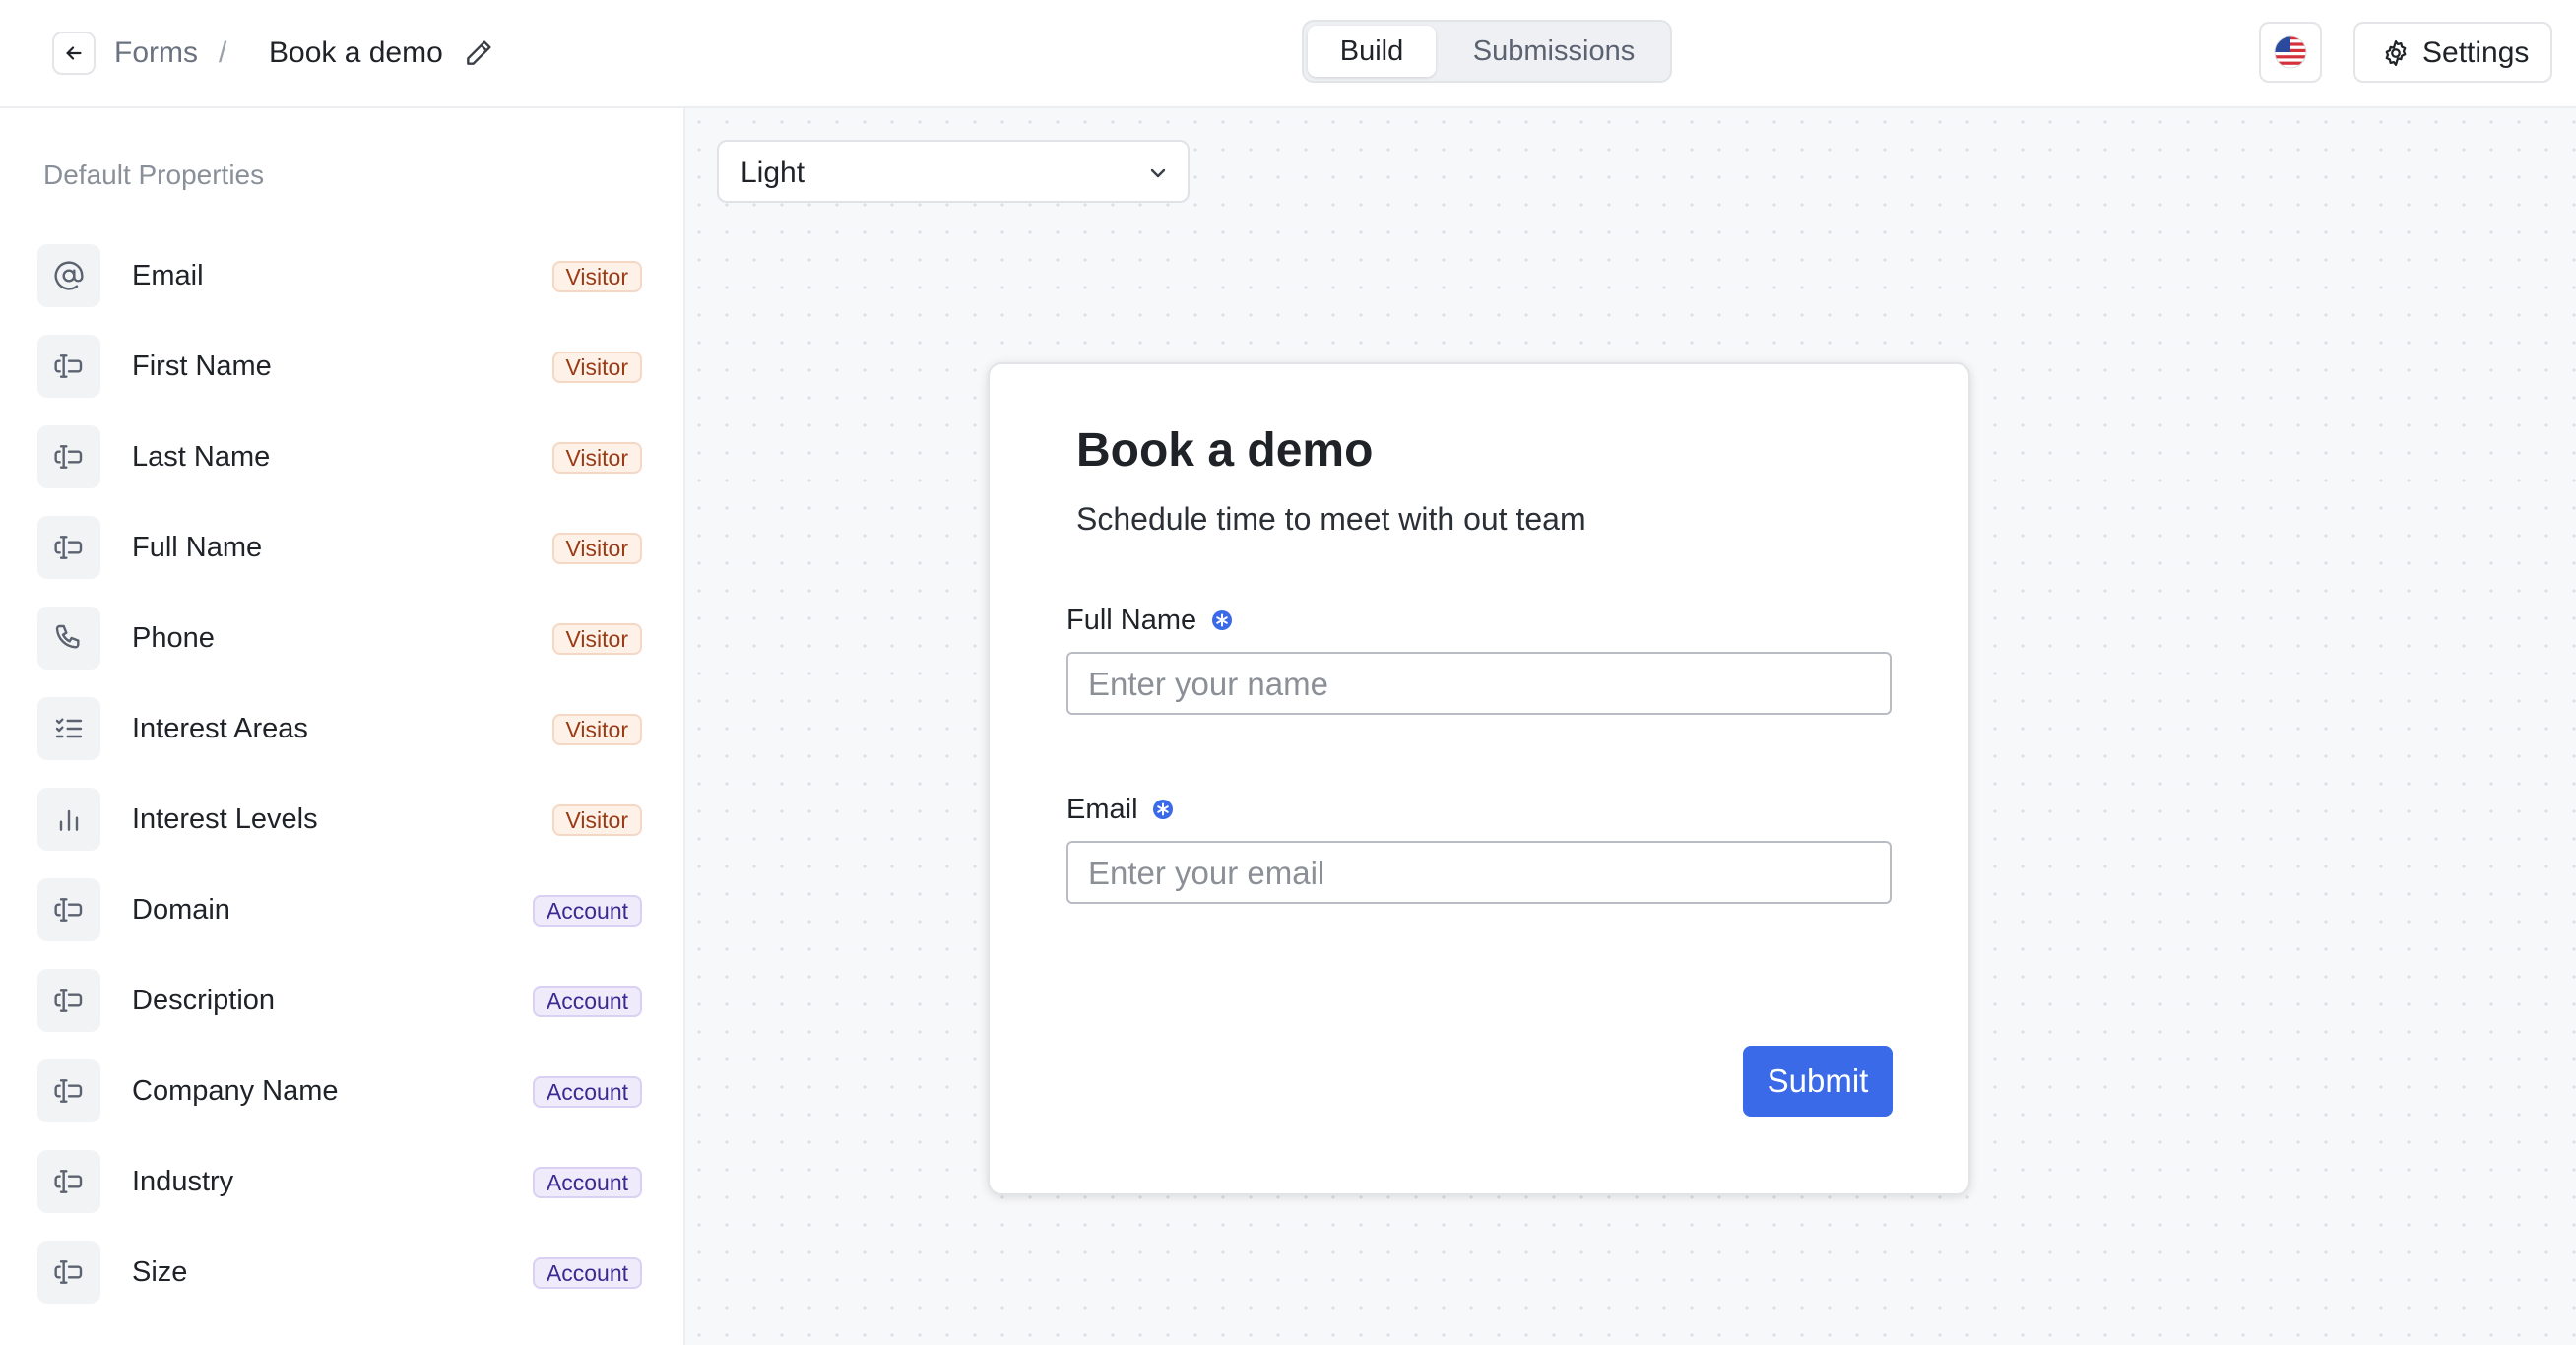 The image size is (2576, 1345). What do you see at coordinates (1158, 173) in the screenshot?
I see `chevron-down-icon` at bounding box center [1158, 173].